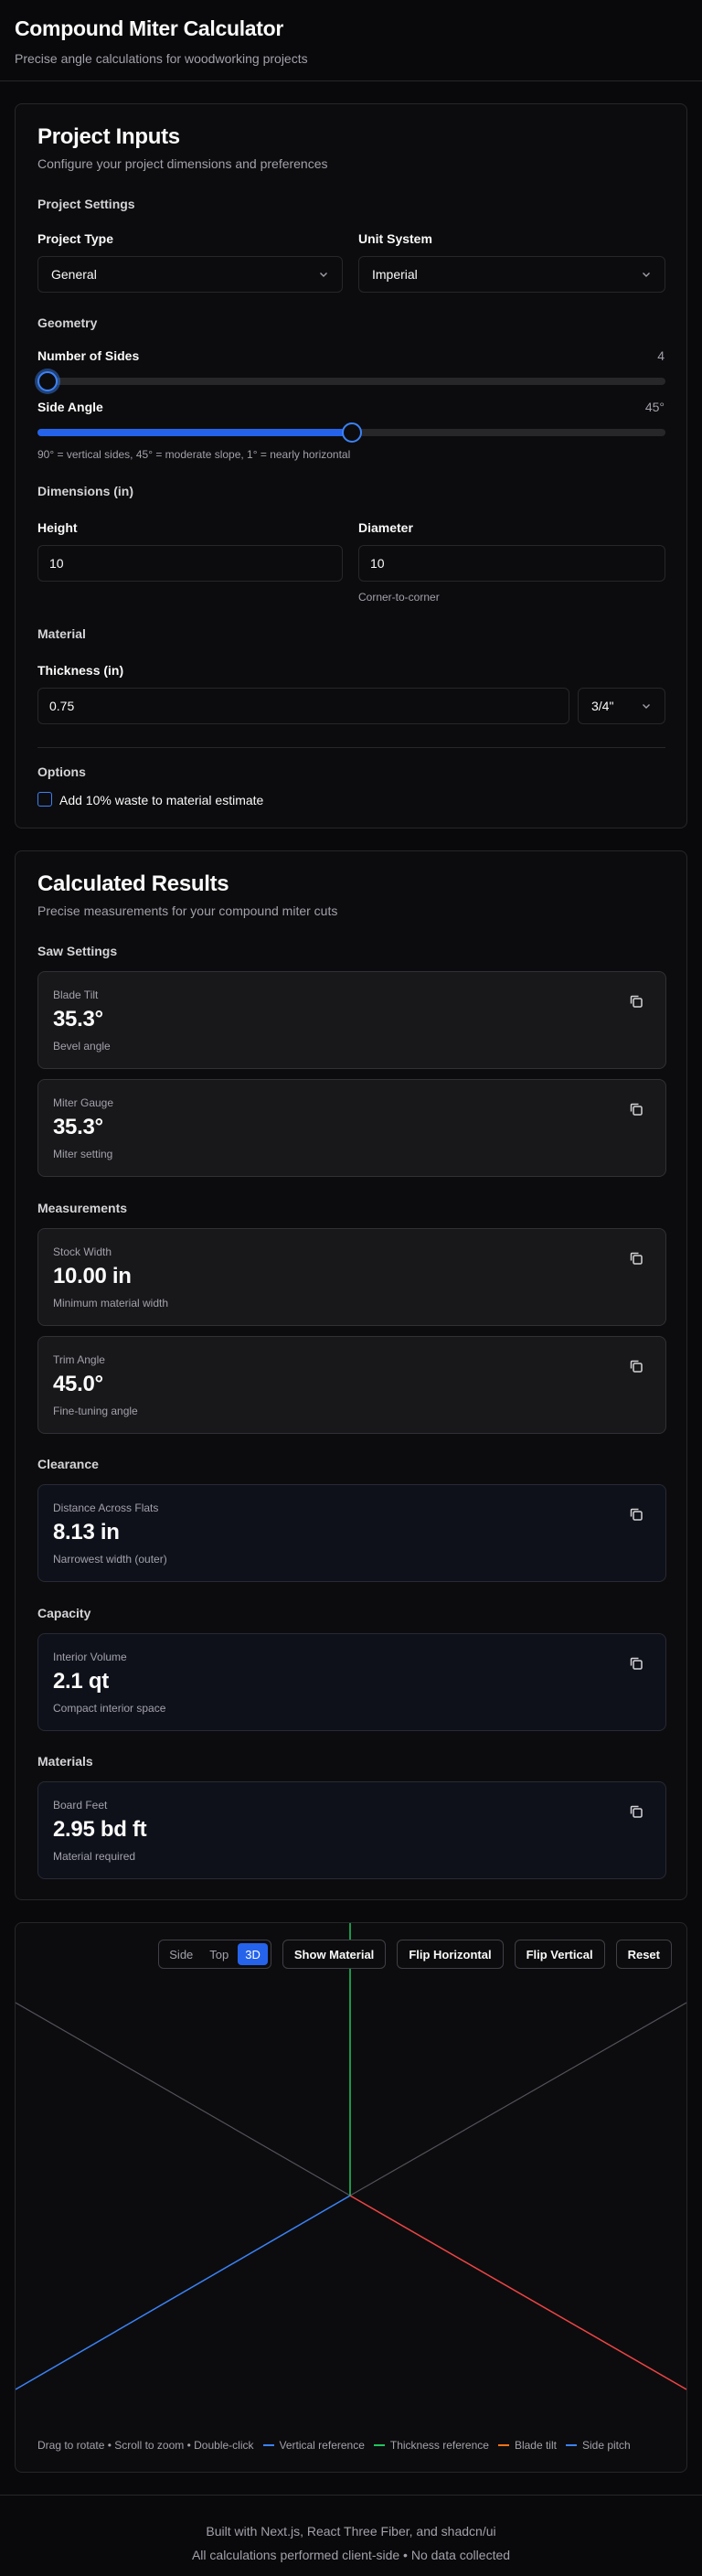 Image resolution: width=702 pixels, height=2576 pixels. I want to click on blade-tilt-sub: Bevel angle, so click(82, 1046).